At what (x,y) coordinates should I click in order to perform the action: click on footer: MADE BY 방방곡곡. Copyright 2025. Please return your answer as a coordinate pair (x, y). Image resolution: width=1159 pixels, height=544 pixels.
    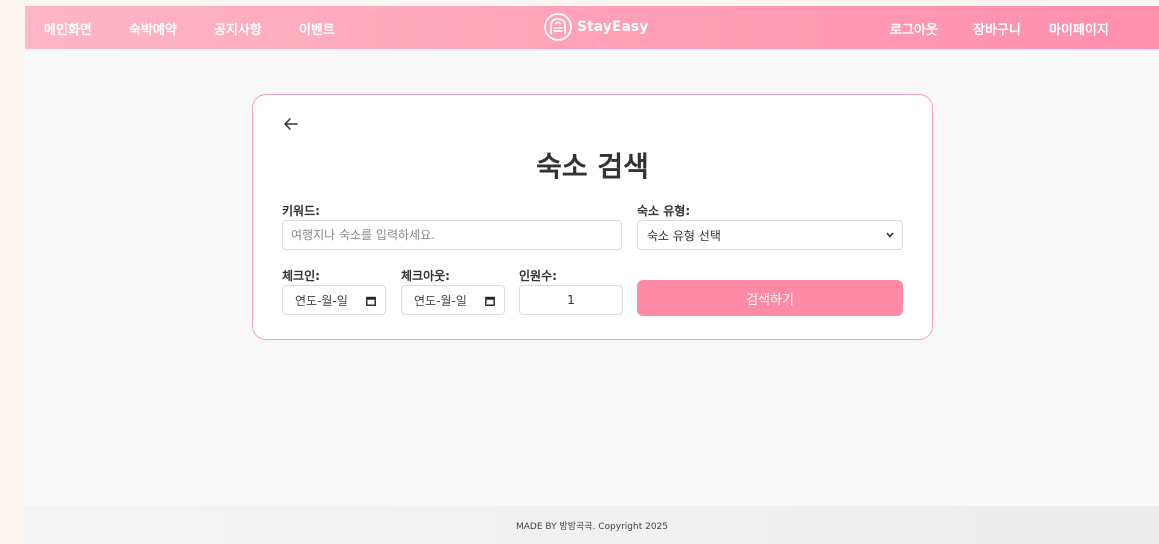
    Looking at the image, I should click on (592, 525).